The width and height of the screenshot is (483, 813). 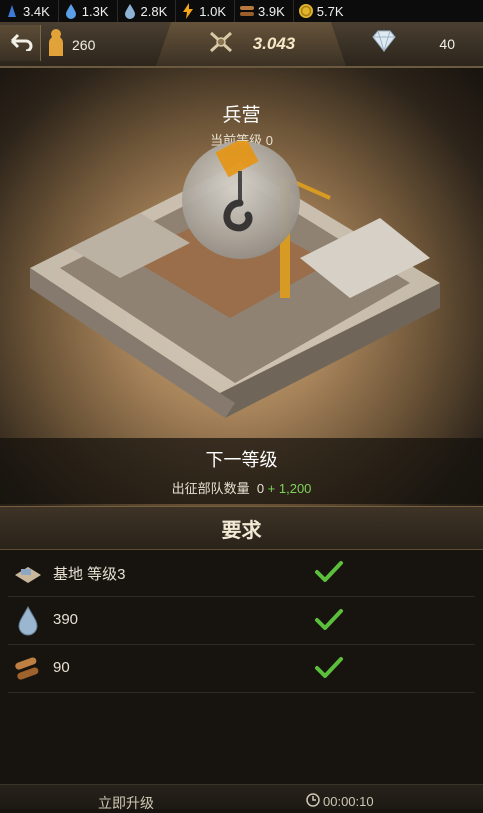 I want to click on resource-water-2: 2.8K, so click(x=147, y=11).